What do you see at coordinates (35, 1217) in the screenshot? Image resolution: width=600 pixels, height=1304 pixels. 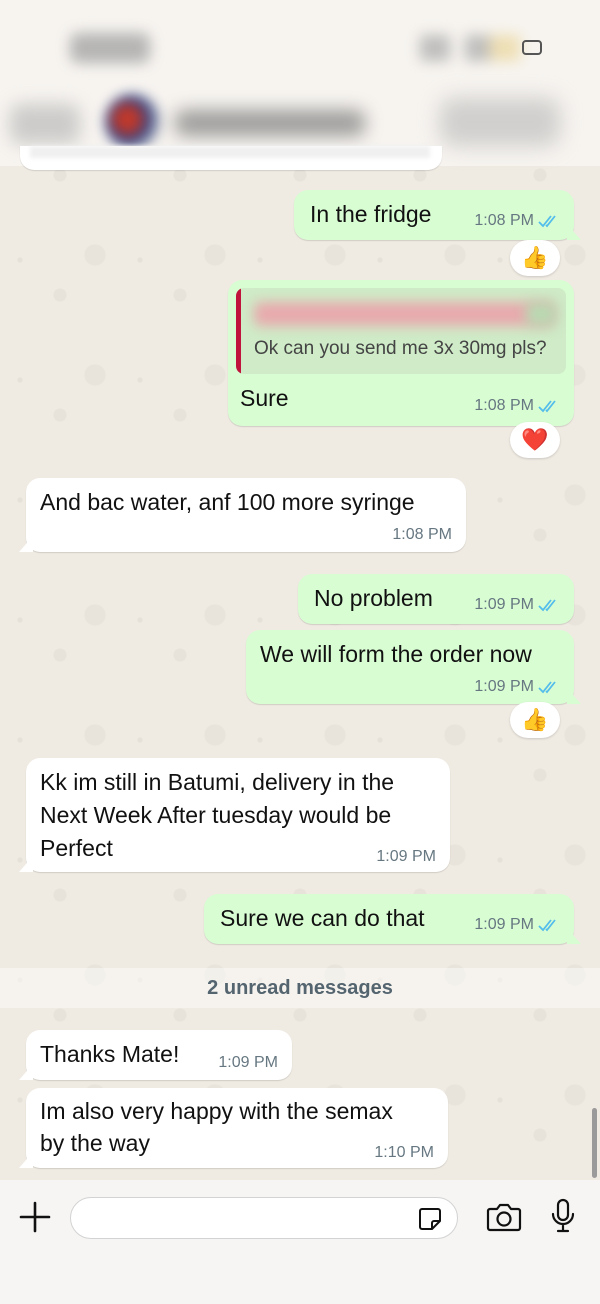 I see `plus-icon` at bounding box center [35, 1217].